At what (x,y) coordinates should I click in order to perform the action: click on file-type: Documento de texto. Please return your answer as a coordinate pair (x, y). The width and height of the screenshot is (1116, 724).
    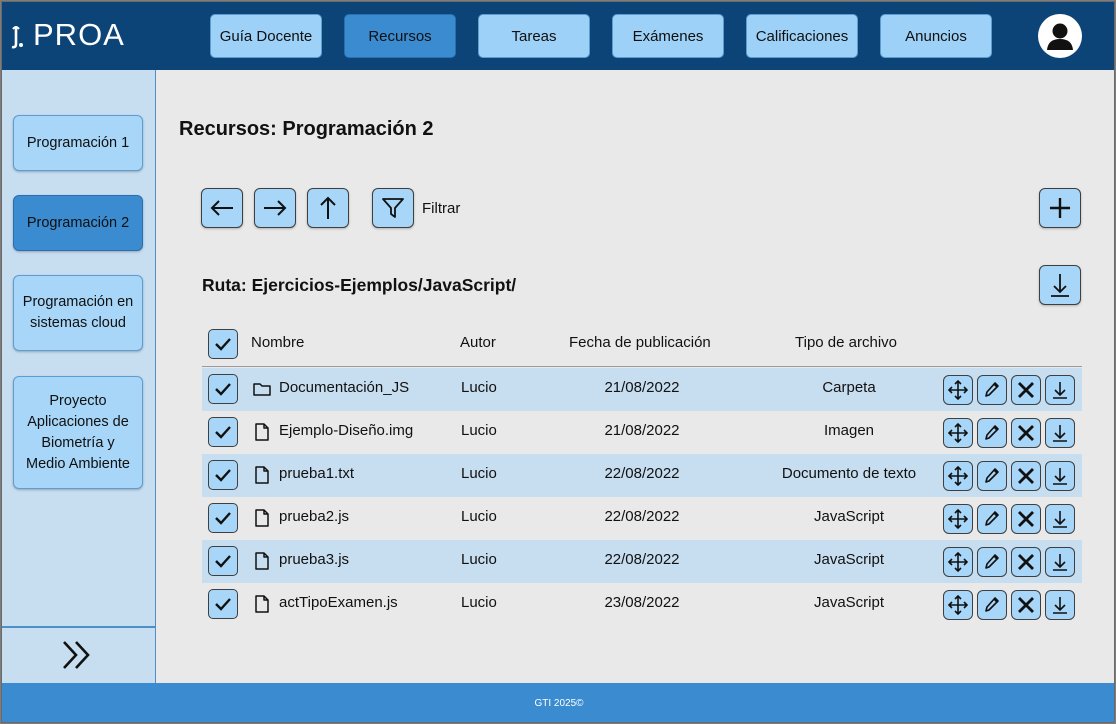
    Looking at the image, I should click on (849, 473).